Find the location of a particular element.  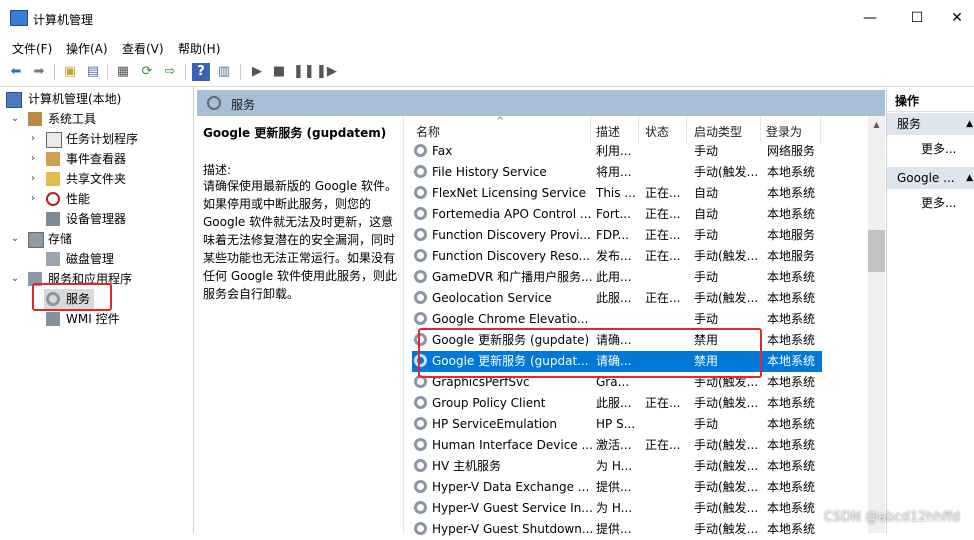

actions-section-google: Google ... ▲ is located at coordinates (930, 178).